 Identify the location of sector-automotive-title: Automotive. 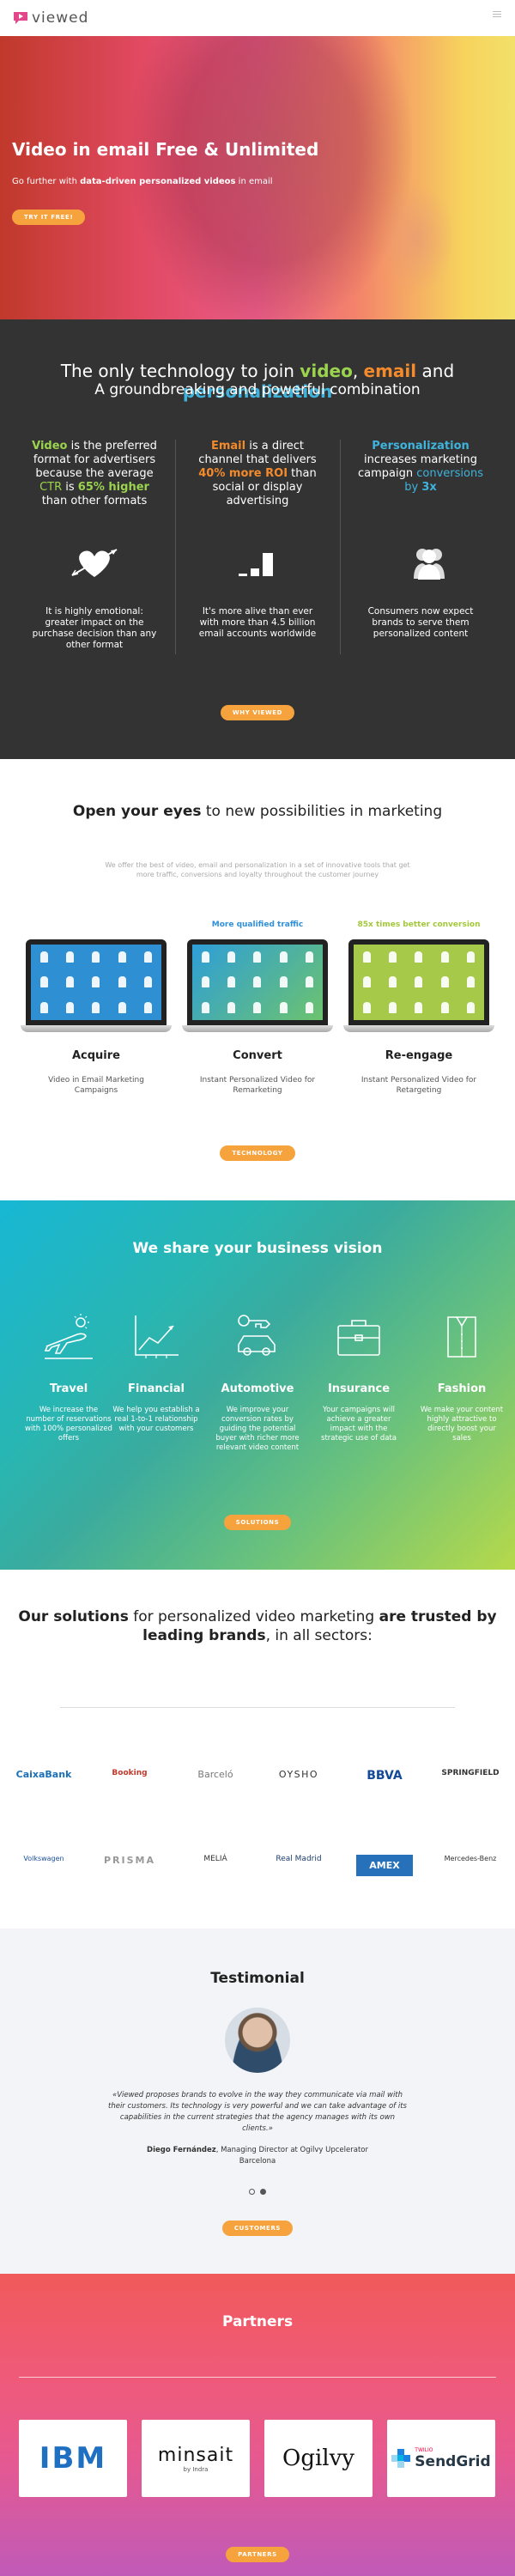
(257, 1389).